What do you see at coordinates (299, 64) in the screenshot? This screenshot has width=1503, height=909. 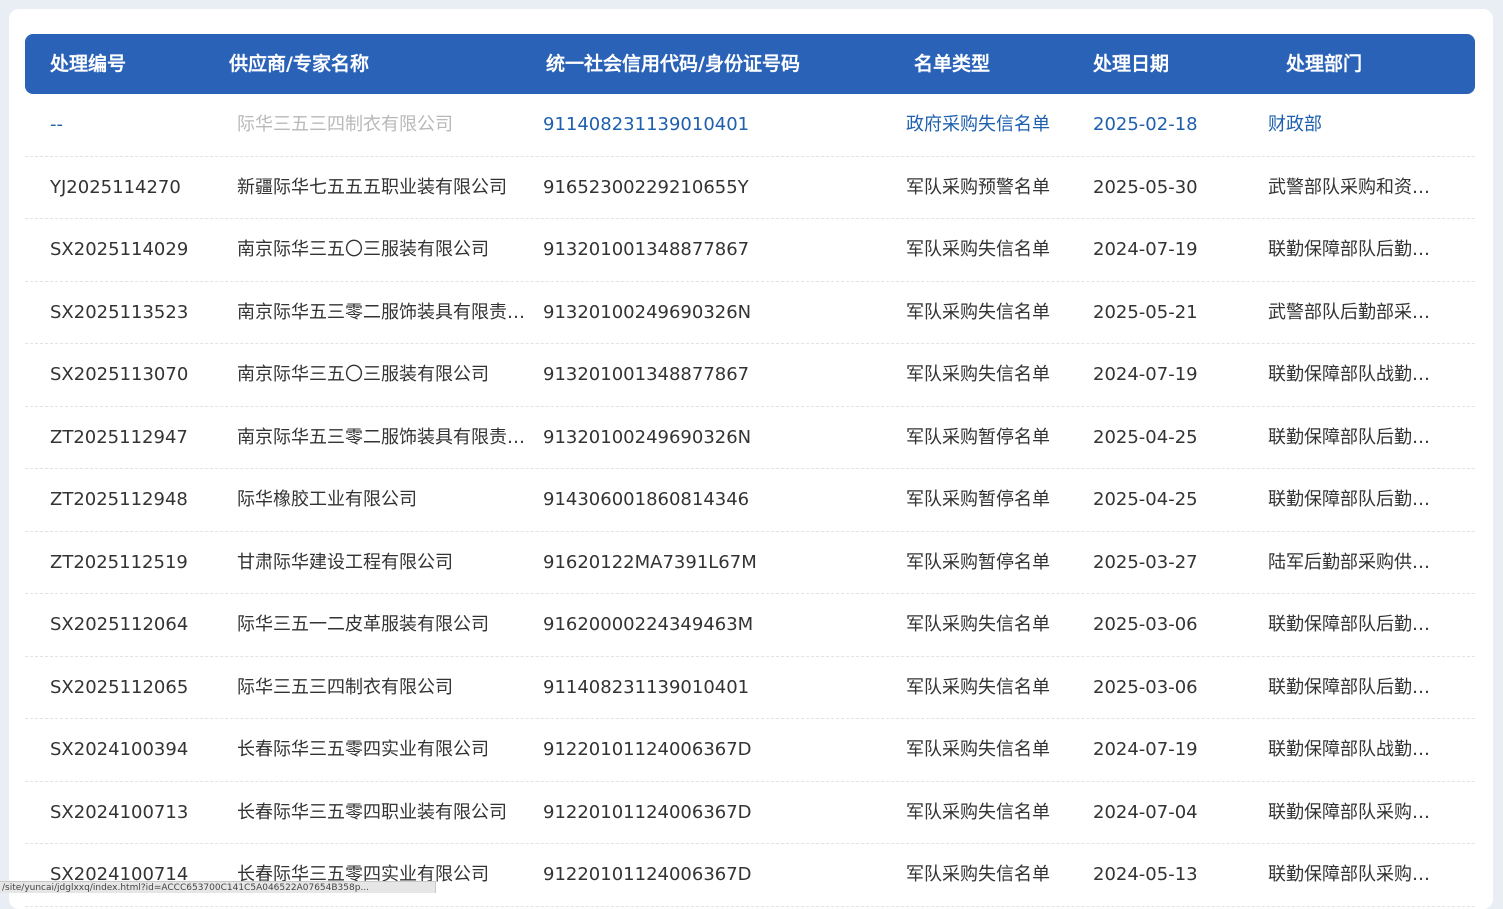 I see `header-supplier-name: 供应商/专家名称` at bounding box center [299, 64].